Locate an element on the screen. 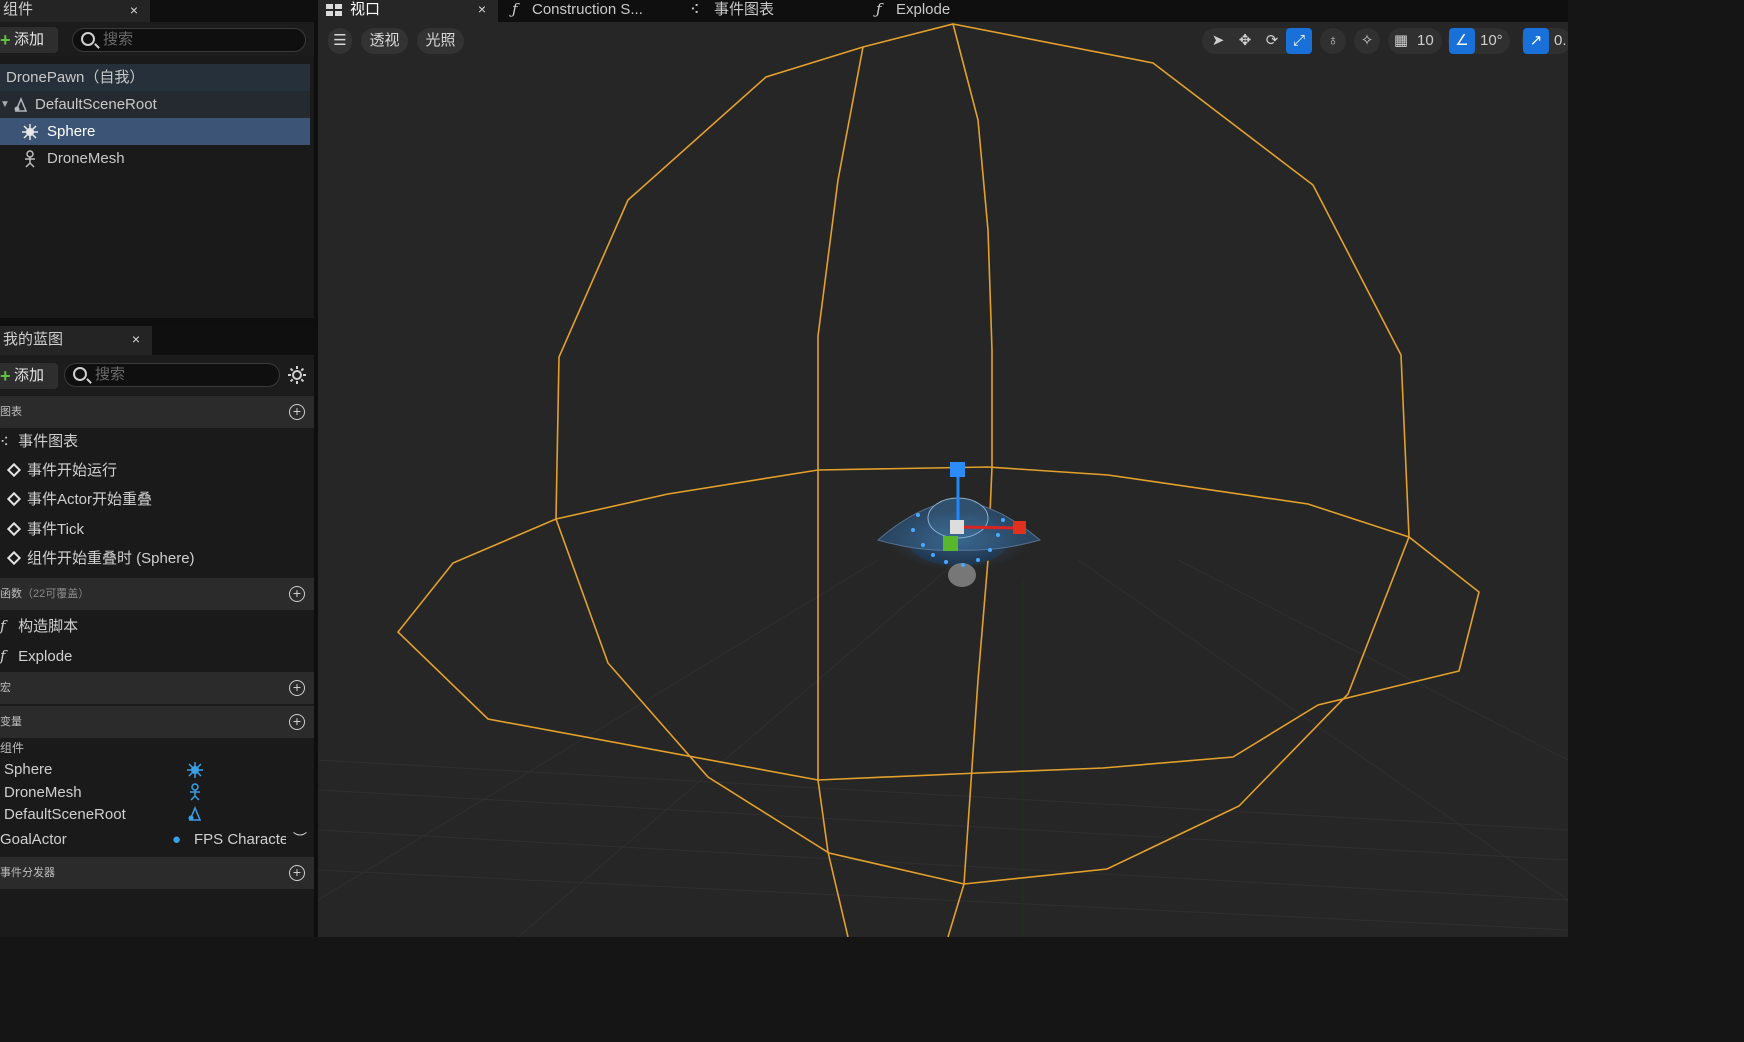 The height and width of the screenshot is (1042, 1744). rotation-snap-icon: ∠ is located at coordinates (1462, 41).